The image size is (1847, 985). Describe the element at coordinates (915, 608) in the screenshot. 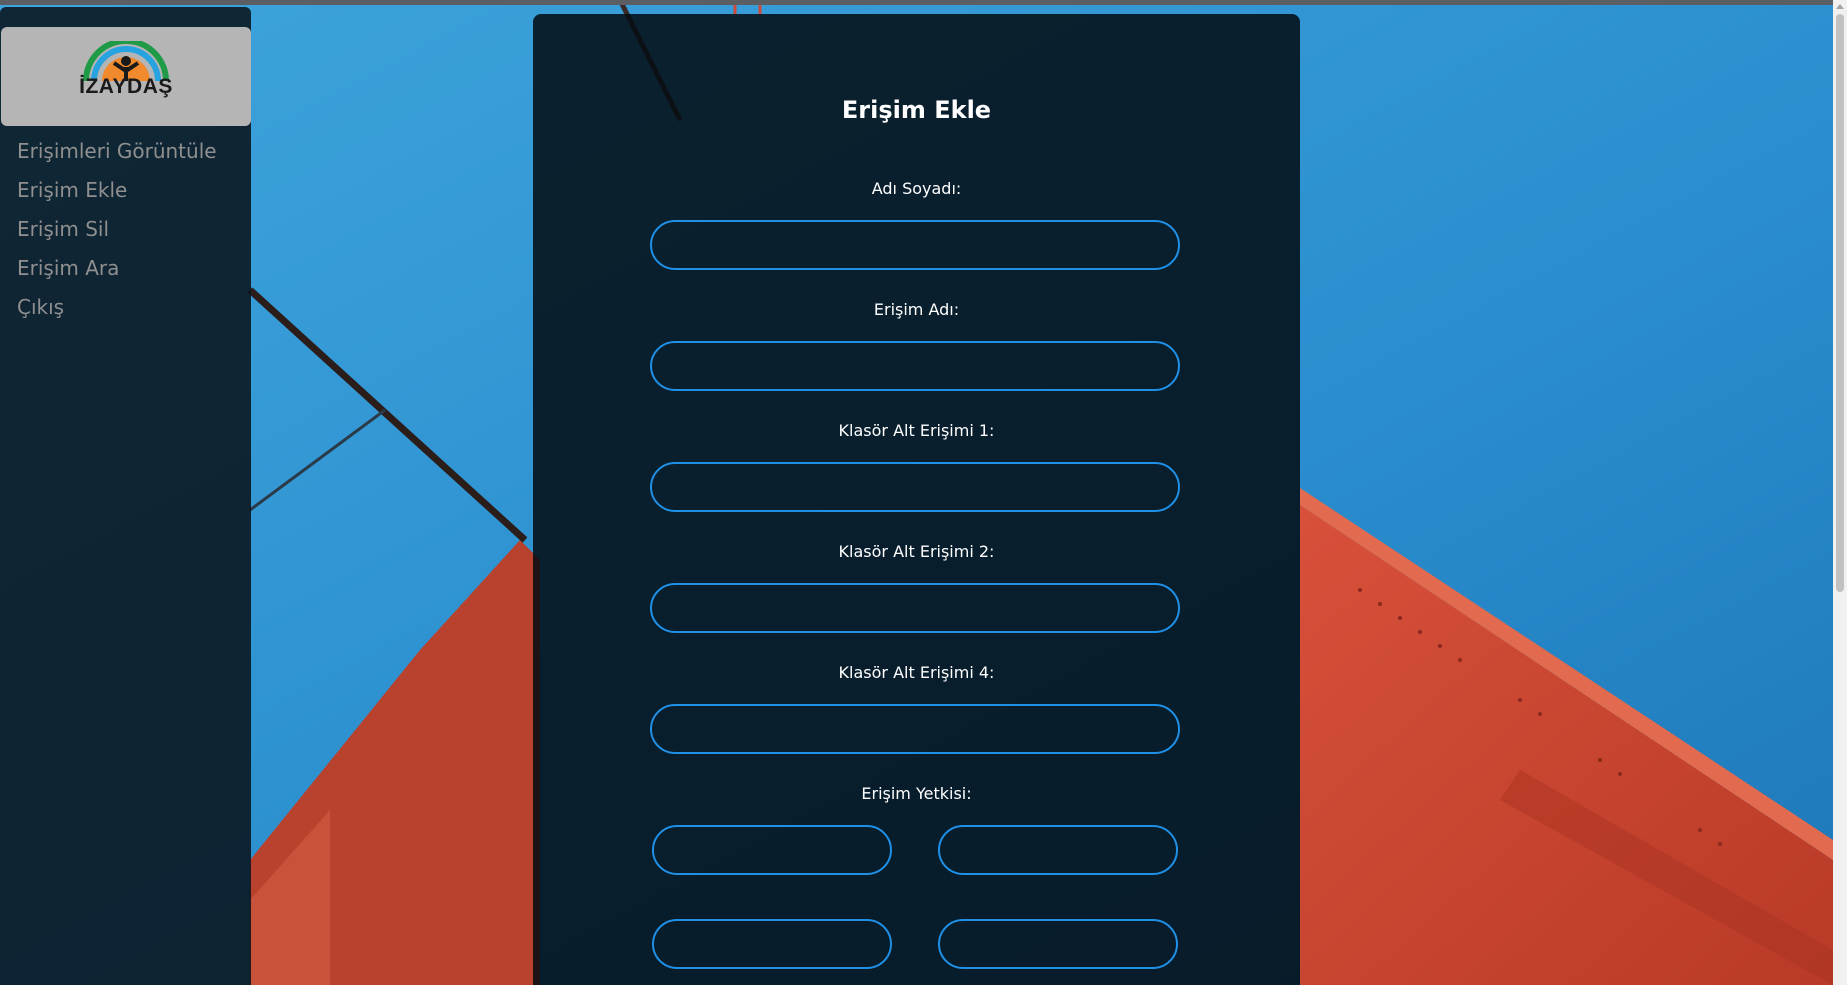

I see `folder-sub-access-2-input` at that location.